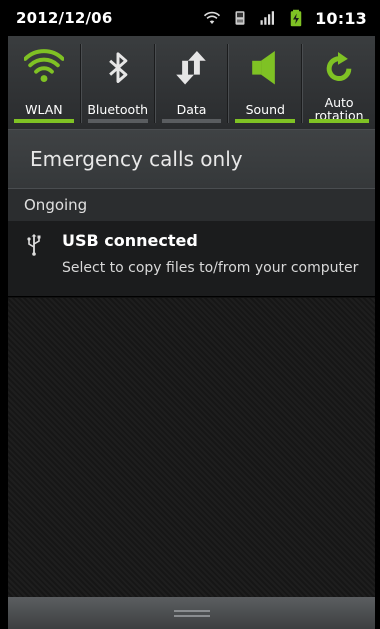 This screenshot has width=380, height=629. I want to click on quick-settings-toggles: WLAN Bluetooth Data Sound Auto rotation, so click(191, 83).